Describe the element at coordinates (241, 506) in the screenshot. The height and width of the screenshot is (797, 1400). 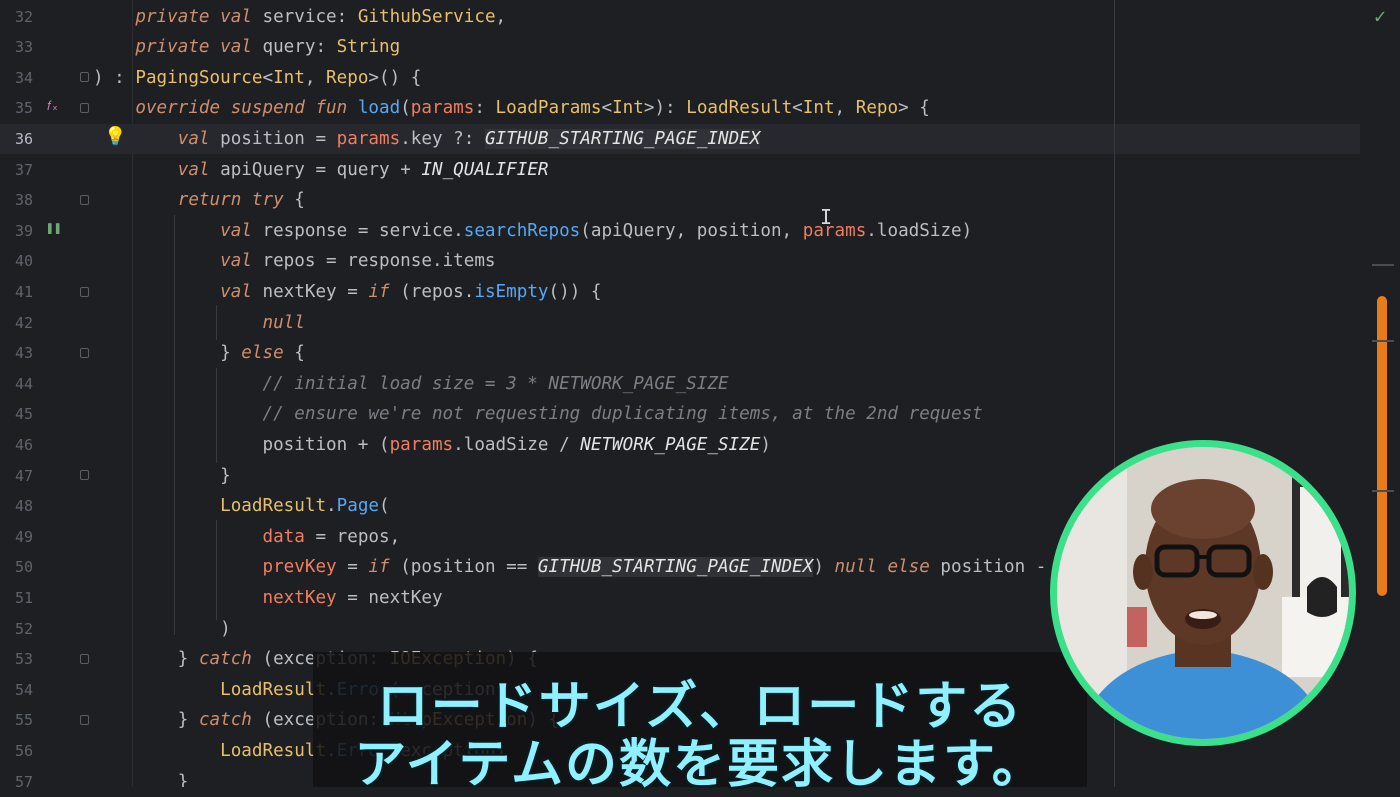
I see `code-text: LoadResult.Page(` at that location.